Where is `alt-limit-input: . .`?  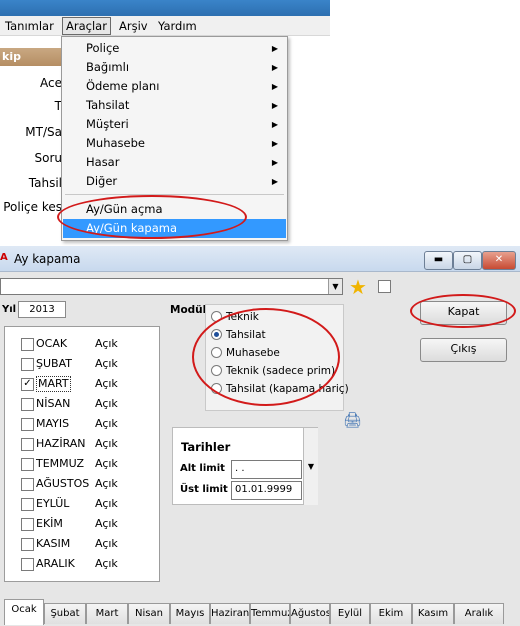 alt-limit-input: . . is located at coordinates (266, 469).